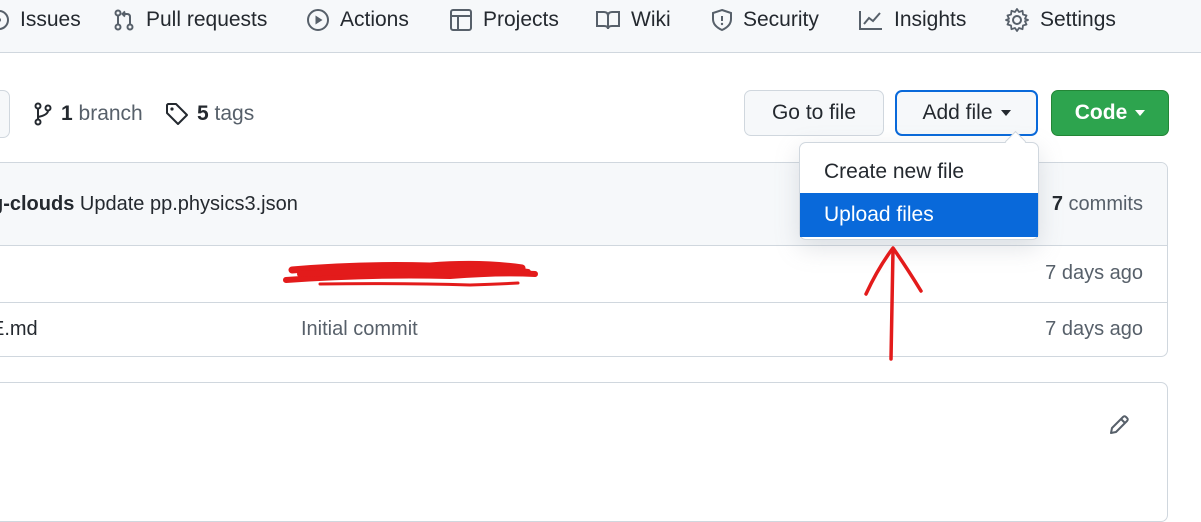  I want to click on tab-settings: Settings, so click(1060, 20).